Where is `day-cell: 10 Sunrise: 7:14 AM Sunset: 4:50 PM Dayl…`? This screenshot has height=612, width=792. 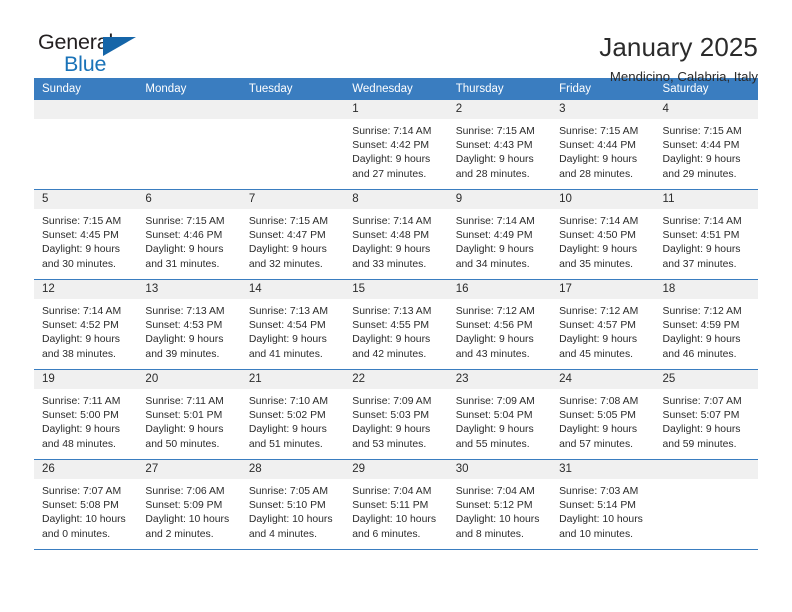
day-cell: 10 Sunrise: 7:14 AM Sunset: 4:50 PM Dayl… is located at coordinates (603, 234).